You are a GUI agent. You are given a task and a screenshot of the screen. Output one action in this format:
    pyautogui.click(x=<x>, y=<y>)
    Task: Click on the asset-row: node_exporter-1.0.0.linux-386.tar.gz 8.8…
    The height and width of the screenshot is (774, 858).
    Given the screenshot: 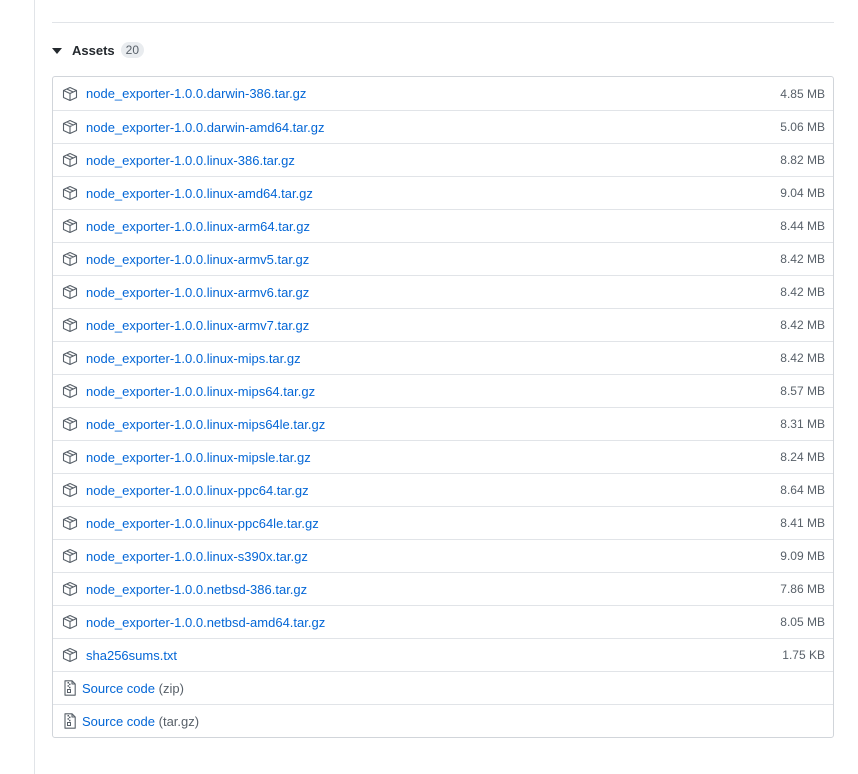 What is the action you would take?
    pyautogui.click(x=443, y=159)
    